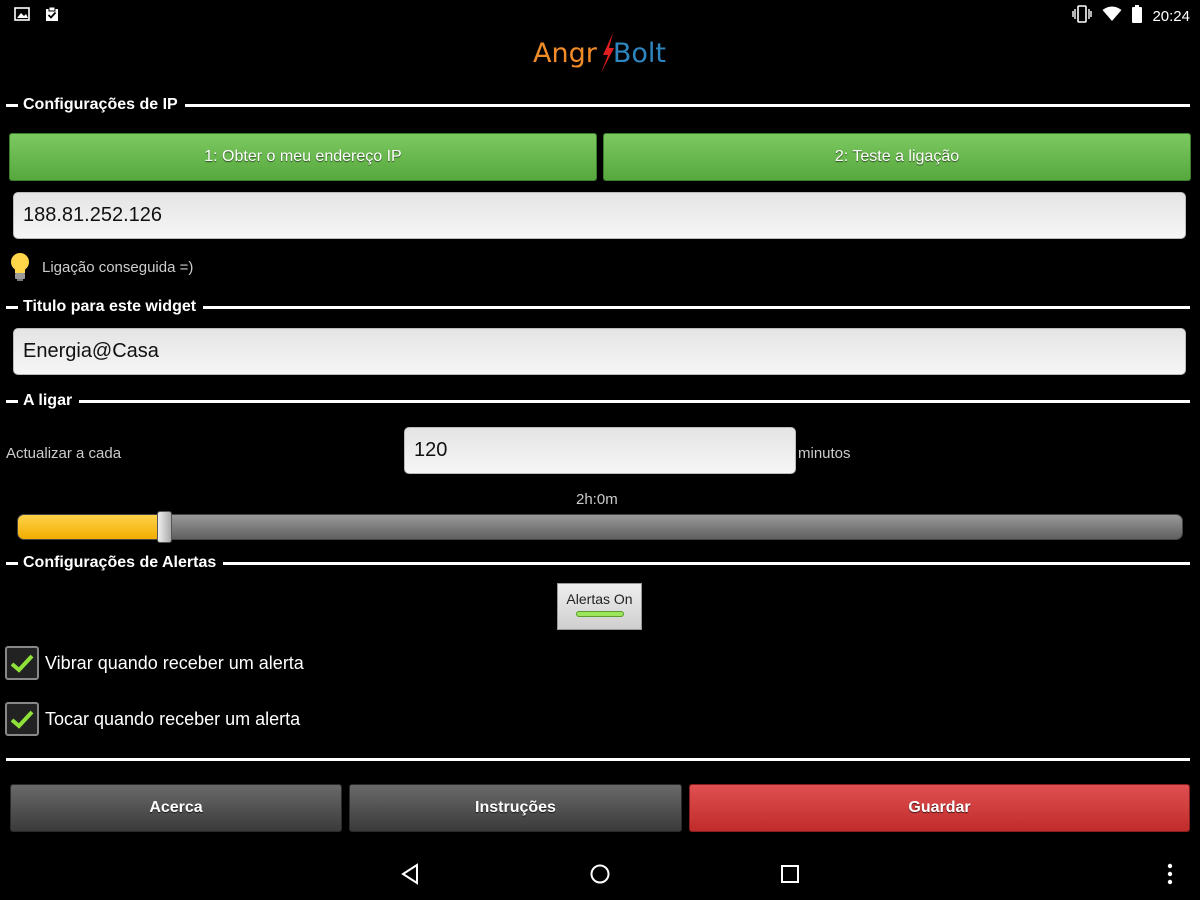 The height and width of the screenshot is (900, 1200). What do you see at coordinates (599, 599) in the screenshot?
I see `toggle-label: Alertas On` at bounding box center [599, 599].